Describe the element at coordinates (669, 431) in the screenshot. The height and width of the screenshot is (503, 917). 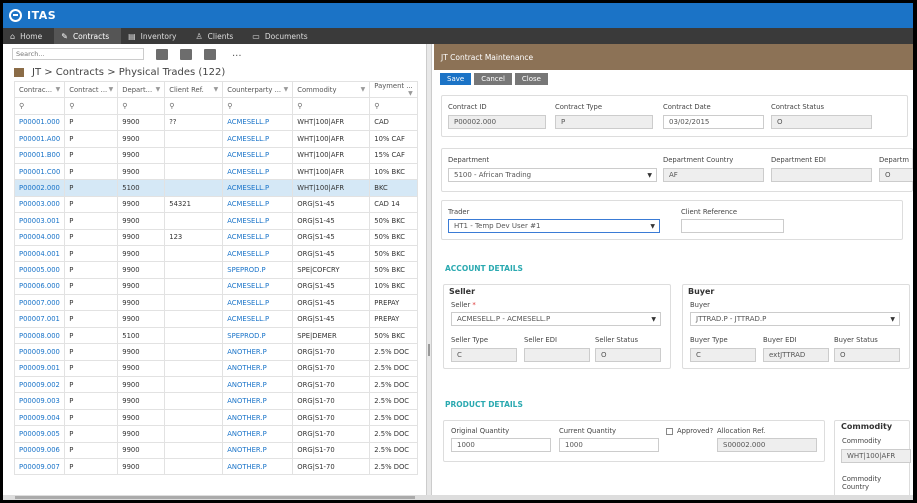
I see `checkbox-icon` at that location.